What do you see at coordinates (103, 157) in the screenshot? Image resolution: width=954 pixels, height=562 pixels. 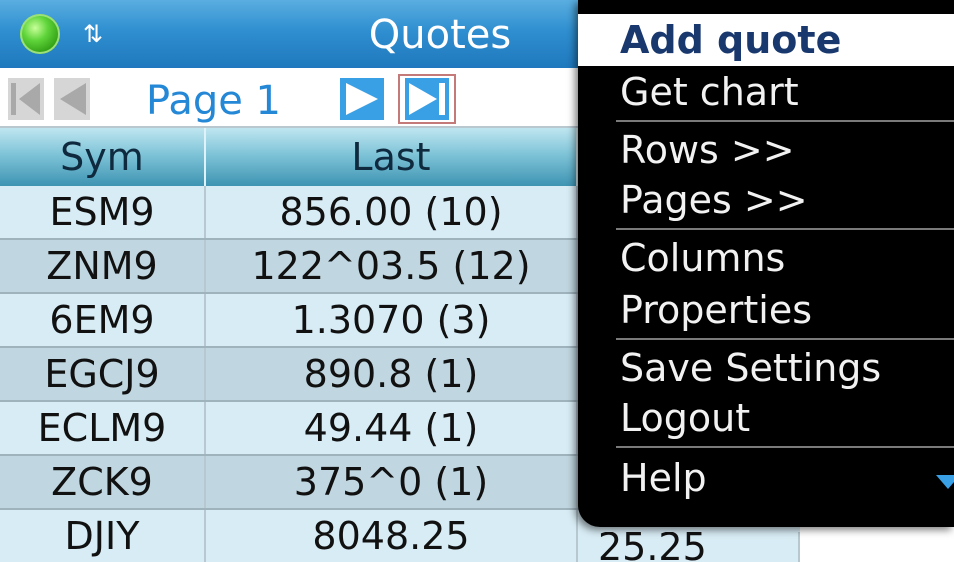 I see `column-header-sym: Sym` at bounding box center [103, 157].